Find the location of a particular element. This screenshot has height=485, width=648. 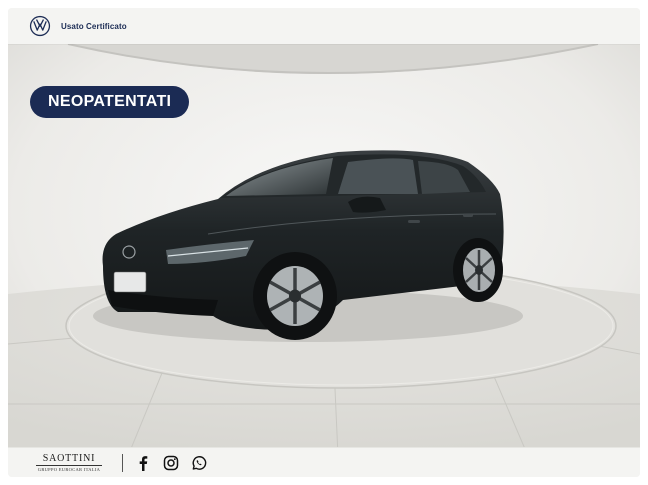

dealer-divider is located at coordinates (69, 465).